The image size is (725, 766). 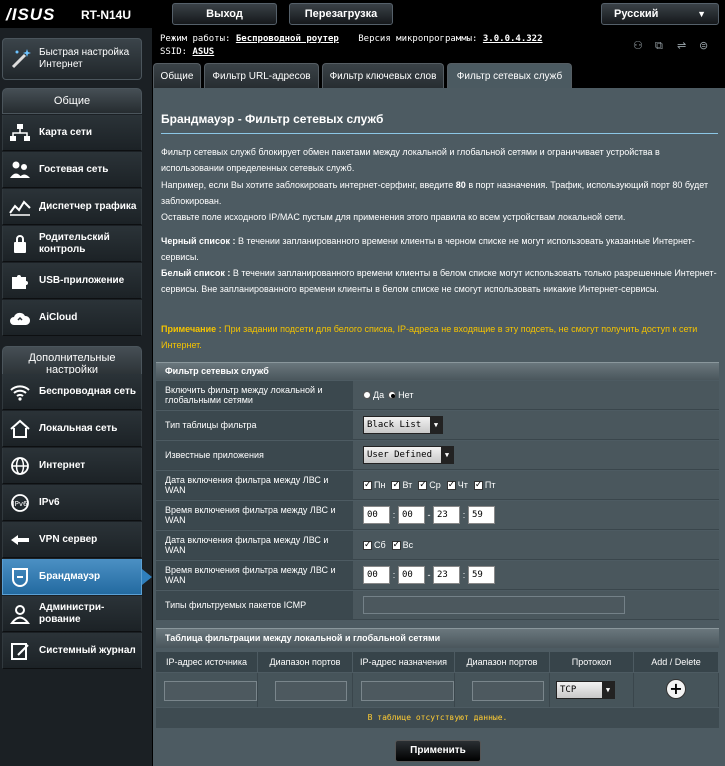 I want to click on known-apps-select: User Defined ▼, so click(x=408, y=455).